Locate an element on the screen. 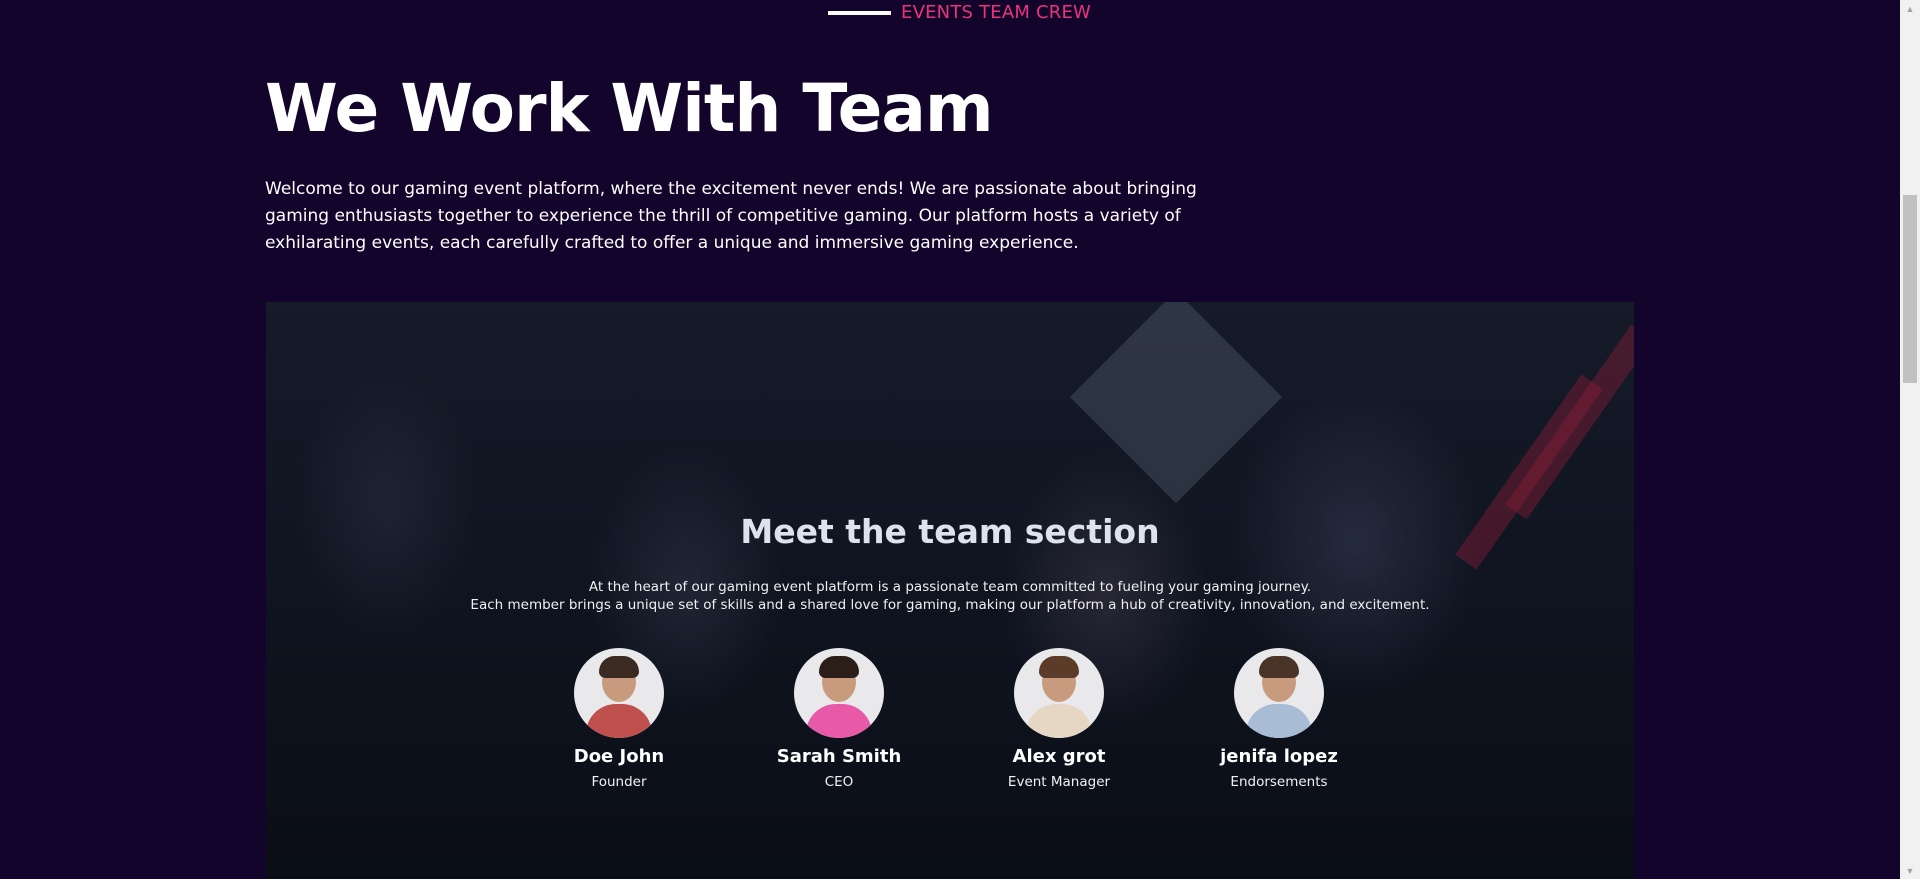 Image resolution: width=1920 pixels, height=879 pixels. eyebrow-divider is located at coordinates (859, 12).